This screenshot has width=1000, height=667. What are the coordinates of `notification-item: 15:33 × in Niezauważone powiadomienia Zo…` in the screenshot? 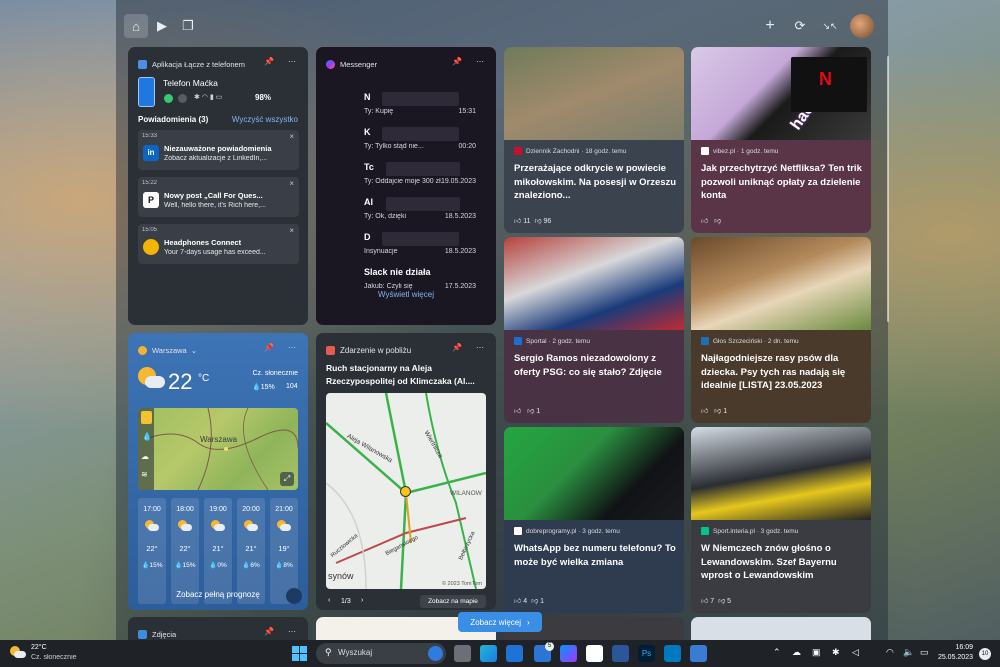 It's located at (218, 150).